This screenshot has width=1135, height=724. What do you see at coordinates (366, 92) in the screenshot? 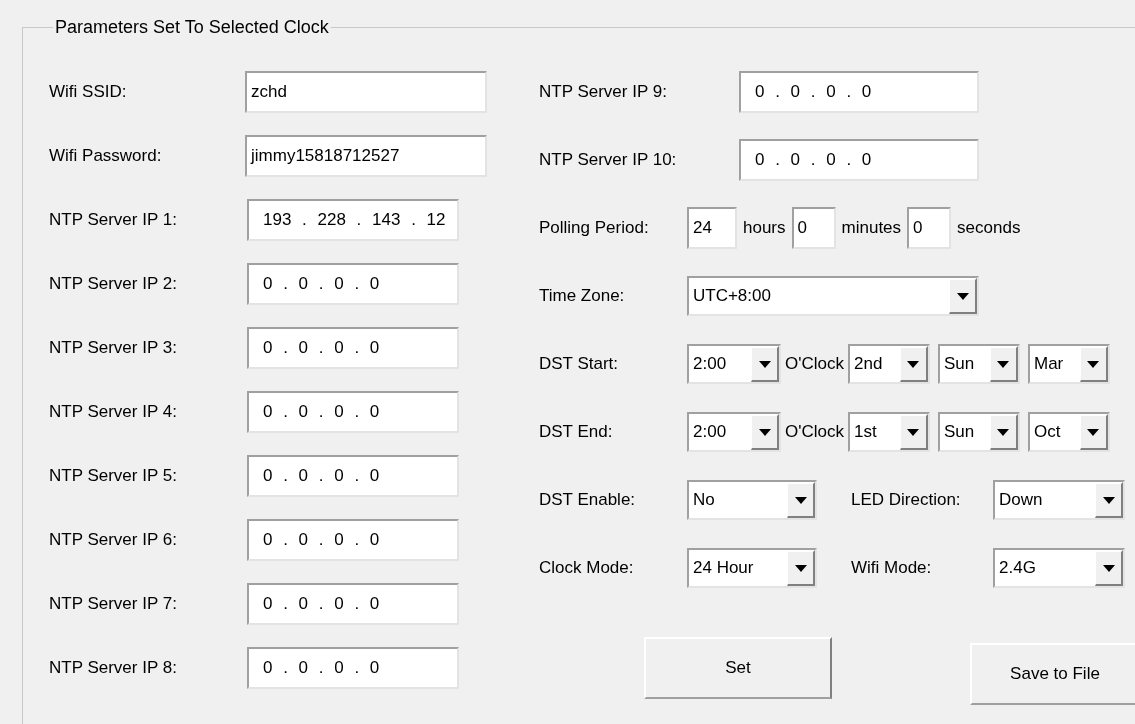
I see `input-field: zchd` at bounding box center [366, 92].